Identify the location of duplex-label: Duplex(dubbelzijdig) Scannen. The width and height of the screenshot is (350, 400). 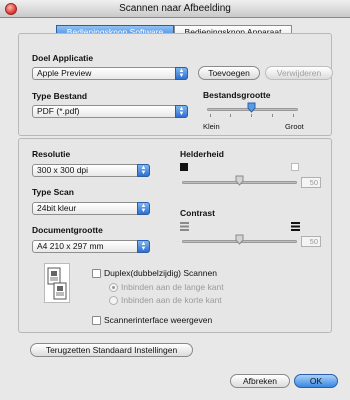
(160, 273).